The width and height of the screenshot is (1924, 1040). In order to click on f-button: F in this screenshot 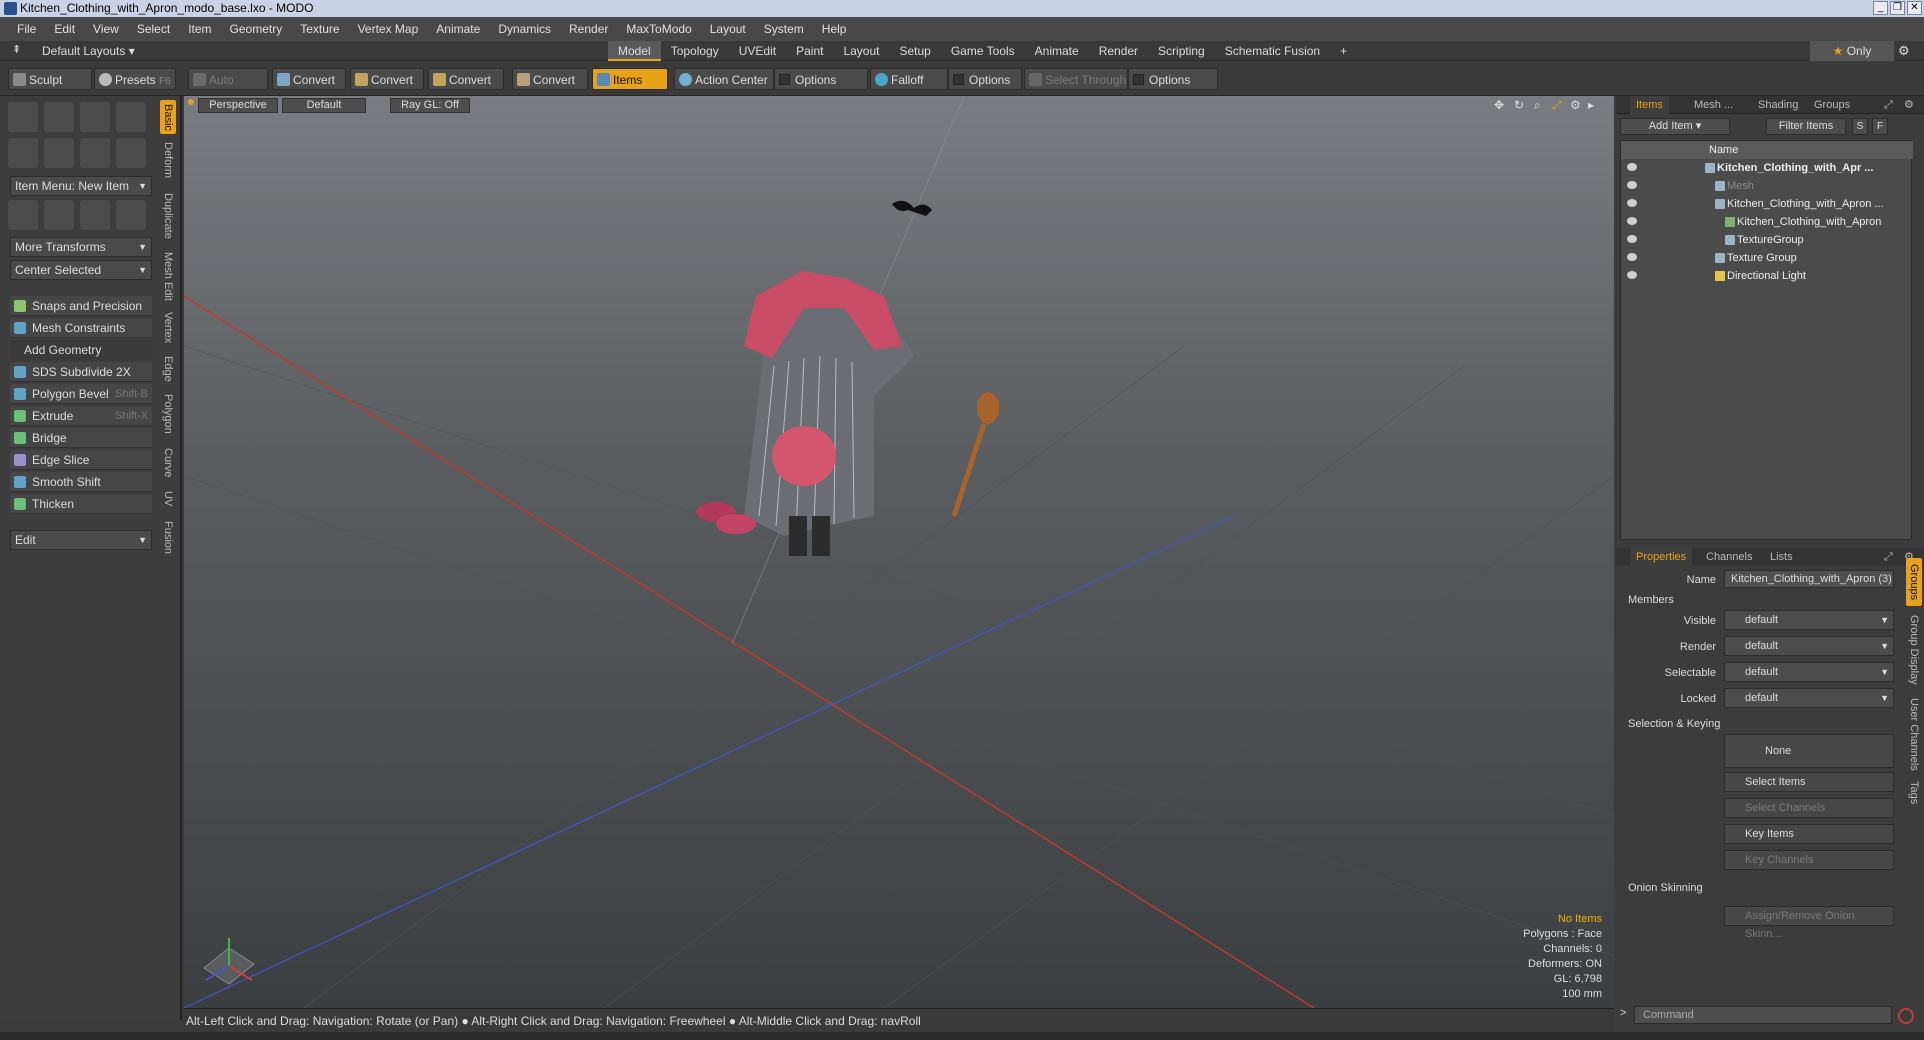, I will do `click(1880, 126)`.